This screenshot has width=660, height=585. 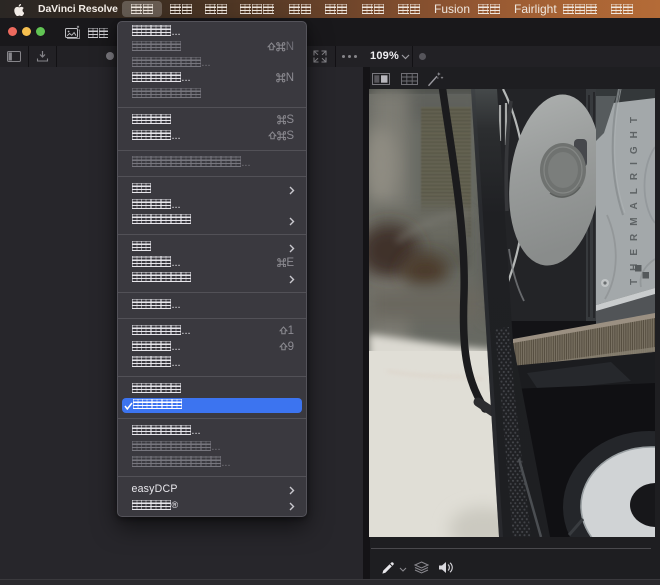 I want to click on svg-text: THERMALRIGHT, so click(x=634, y=197).